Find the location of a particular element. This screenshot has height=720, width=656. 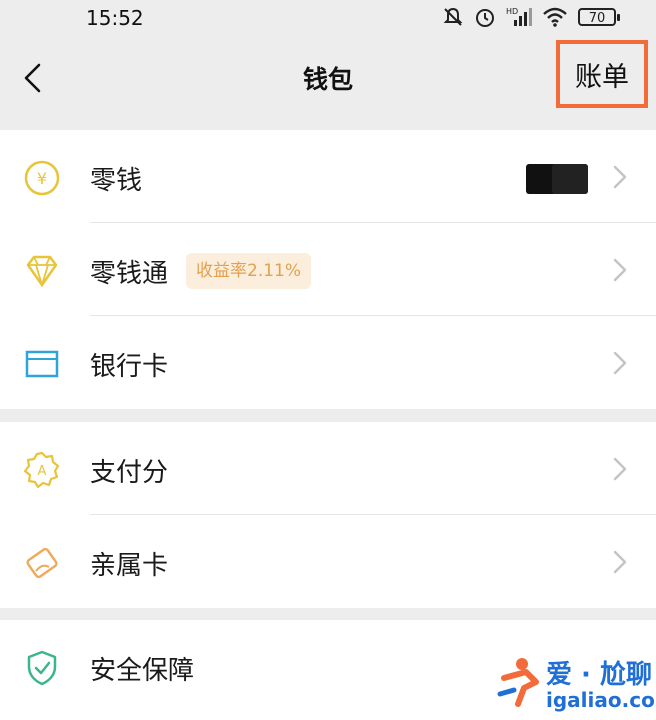

svg-text: A is located at coordinates (42, 471).